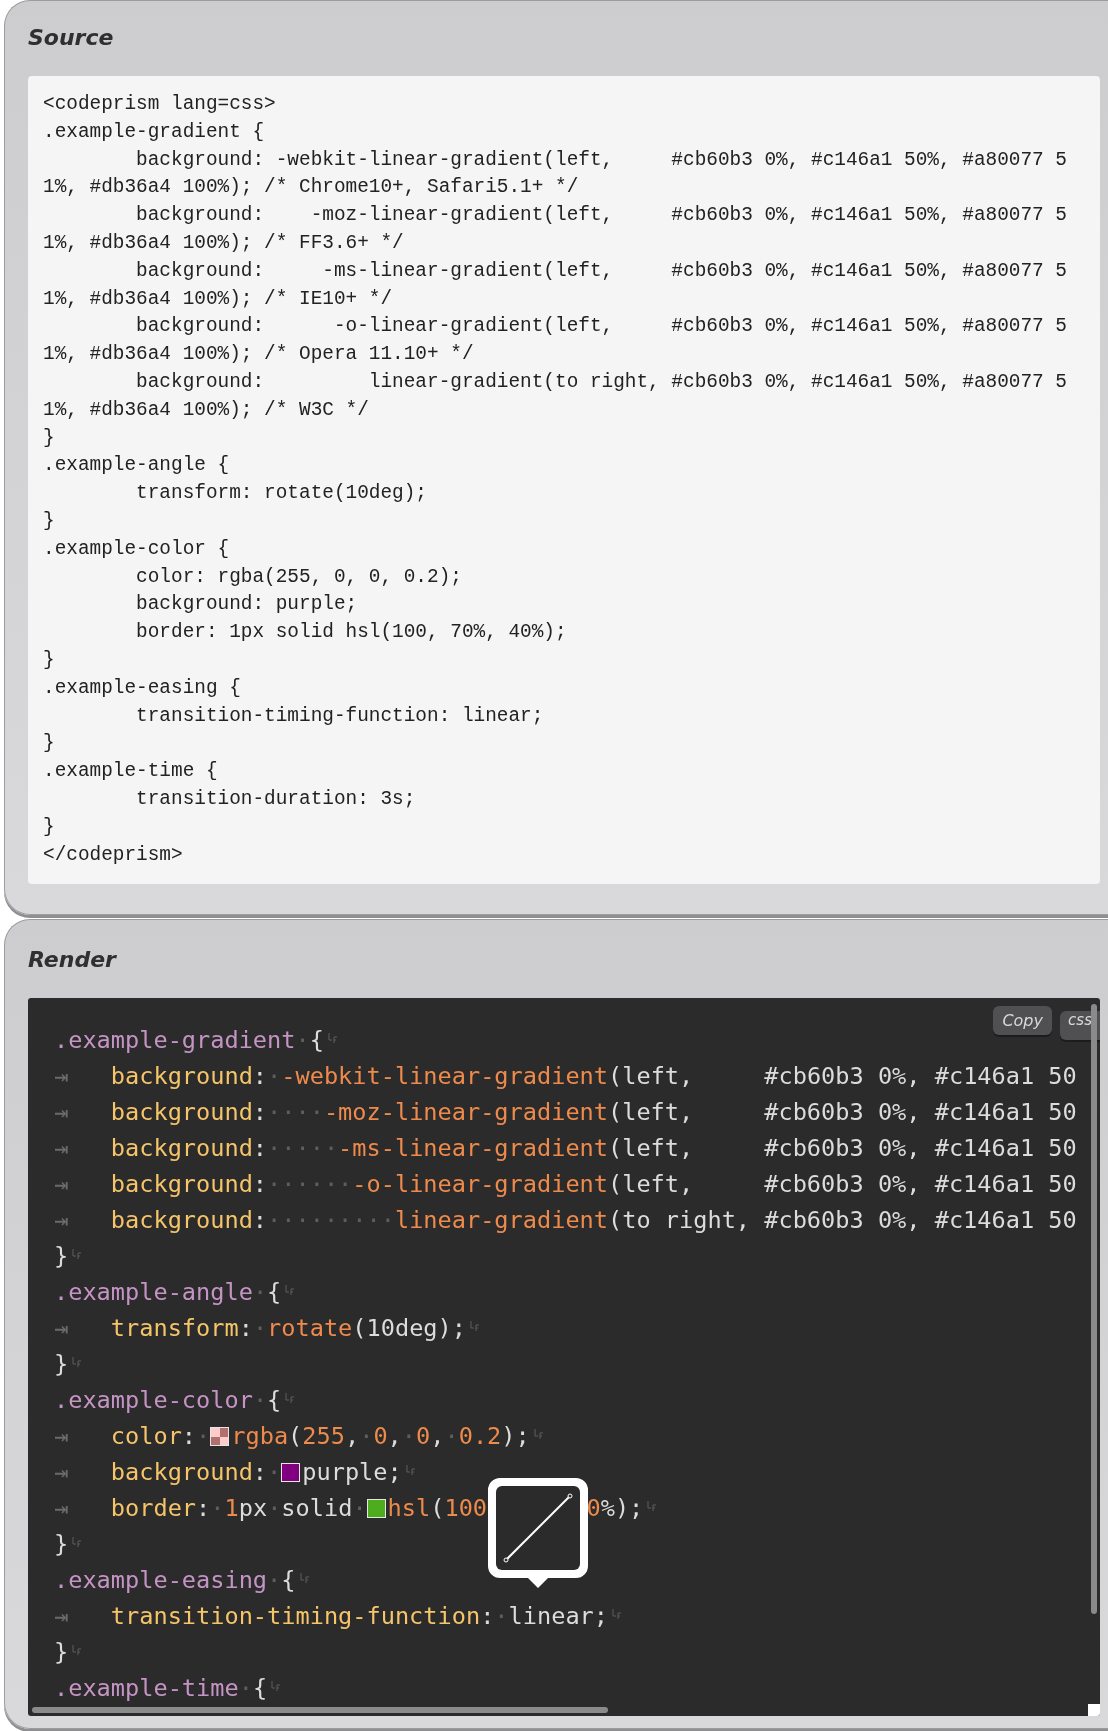 This screenshot has width=1108, height=1731. Describe the element at coordinates (601, 382) in the screenshot. I see `code-line: background: linear-gradient(to right, #cb60b3 0%, #c146a1 50%, #a80077 5` at that location.